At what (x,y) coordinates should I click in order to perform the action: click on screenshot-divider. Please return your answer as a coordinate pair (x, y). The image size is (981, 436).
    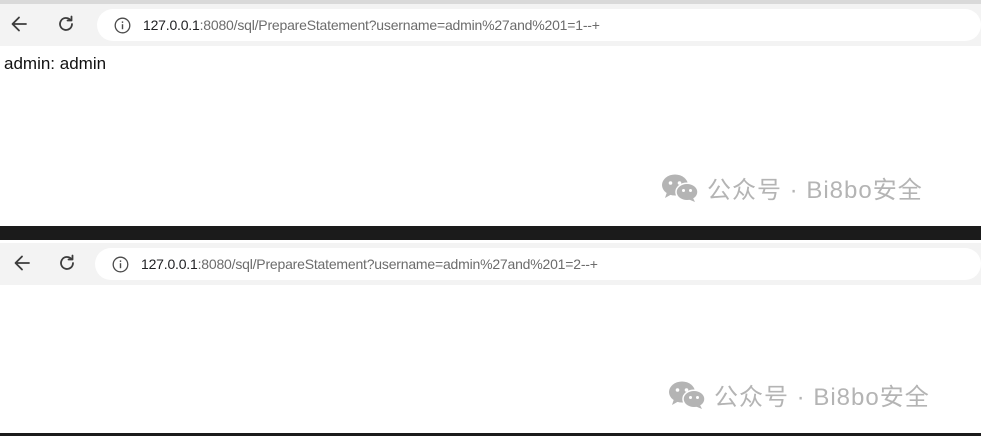
    Looking at the image, I should click on (490, 233).